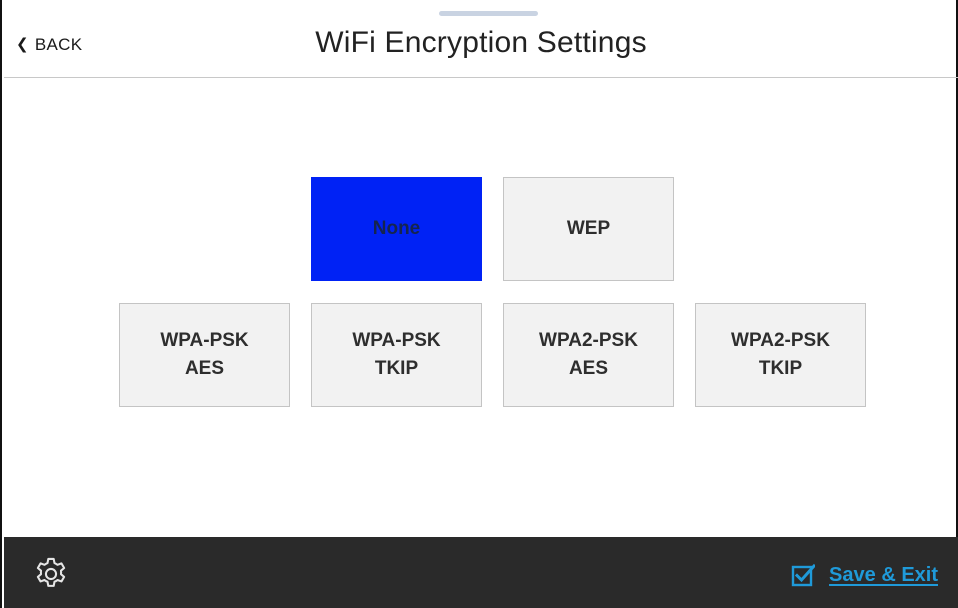 The width and height of the screenshot is (958, 608). What do you see at coordinates (481, 572) in the screenshot?
I see `footer-bar: Save & Exit` at bounding box center [481, 572].